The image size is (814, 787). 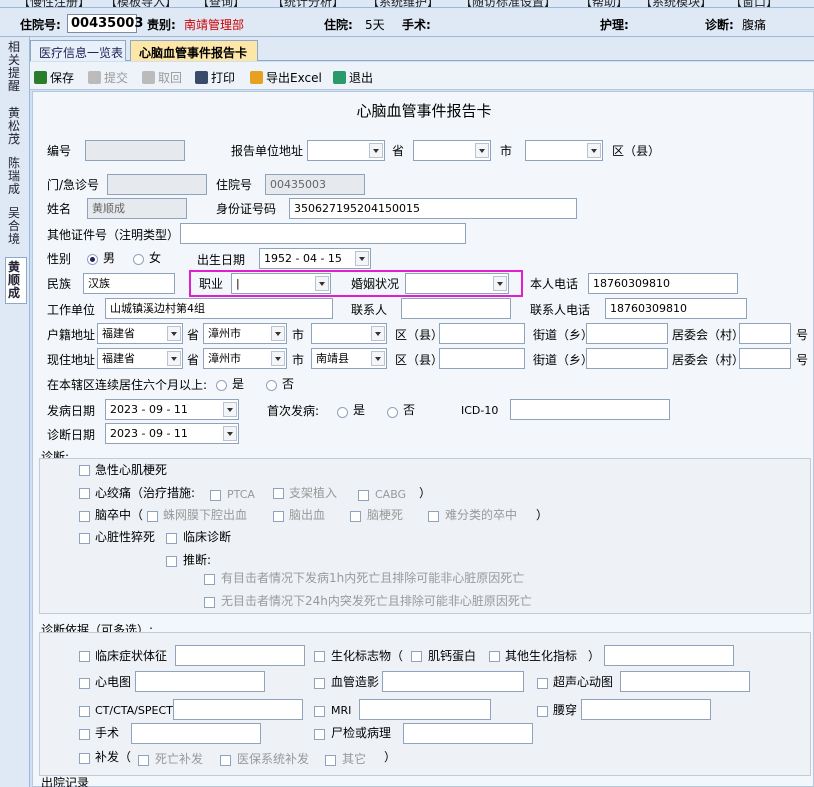 What do you see at coordinates (468, 733) in the screenshot?
I see `autopsy-input` at bounding box center [468, 733].